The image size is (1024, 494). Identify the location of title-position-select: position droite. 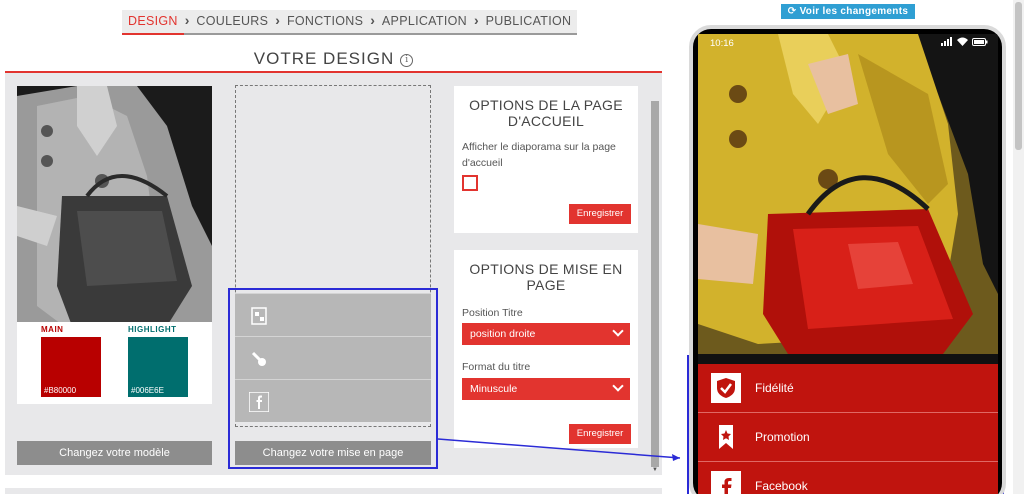
(546, 334).